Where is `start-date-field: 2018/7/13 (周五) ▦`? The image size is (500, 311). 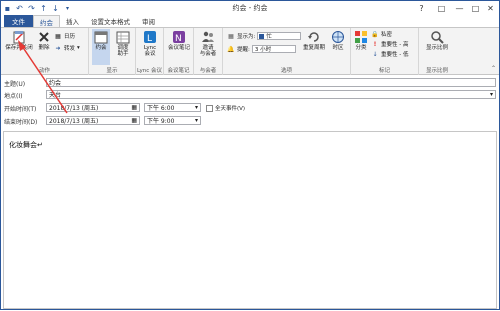
start-date-field: 2018/7/13 (周五) ▦ is located at coordinates (93, 107).